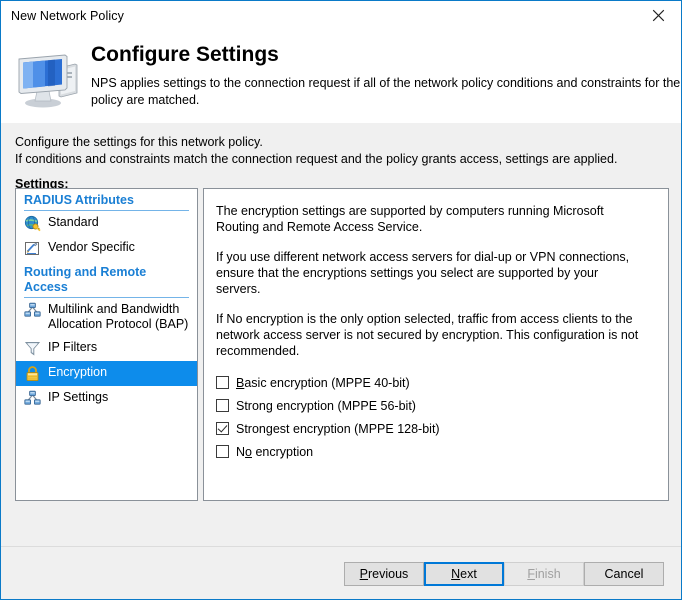  Describe the element at coordinates (341, 573) in the screenshot. I see `dialog-button-bar: Previous Next Finish Cancel` at that location.